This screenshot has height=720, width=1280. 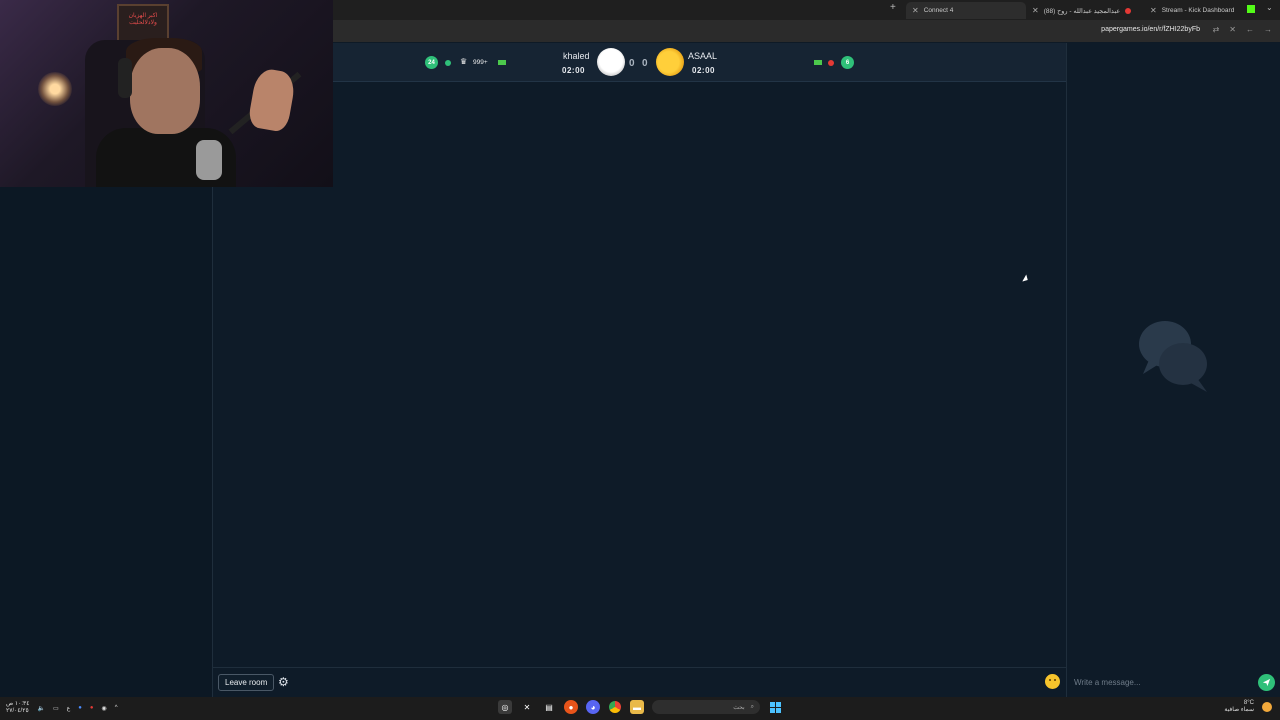 I want to click on rank-label: 999+, so click(x=480, y=62).